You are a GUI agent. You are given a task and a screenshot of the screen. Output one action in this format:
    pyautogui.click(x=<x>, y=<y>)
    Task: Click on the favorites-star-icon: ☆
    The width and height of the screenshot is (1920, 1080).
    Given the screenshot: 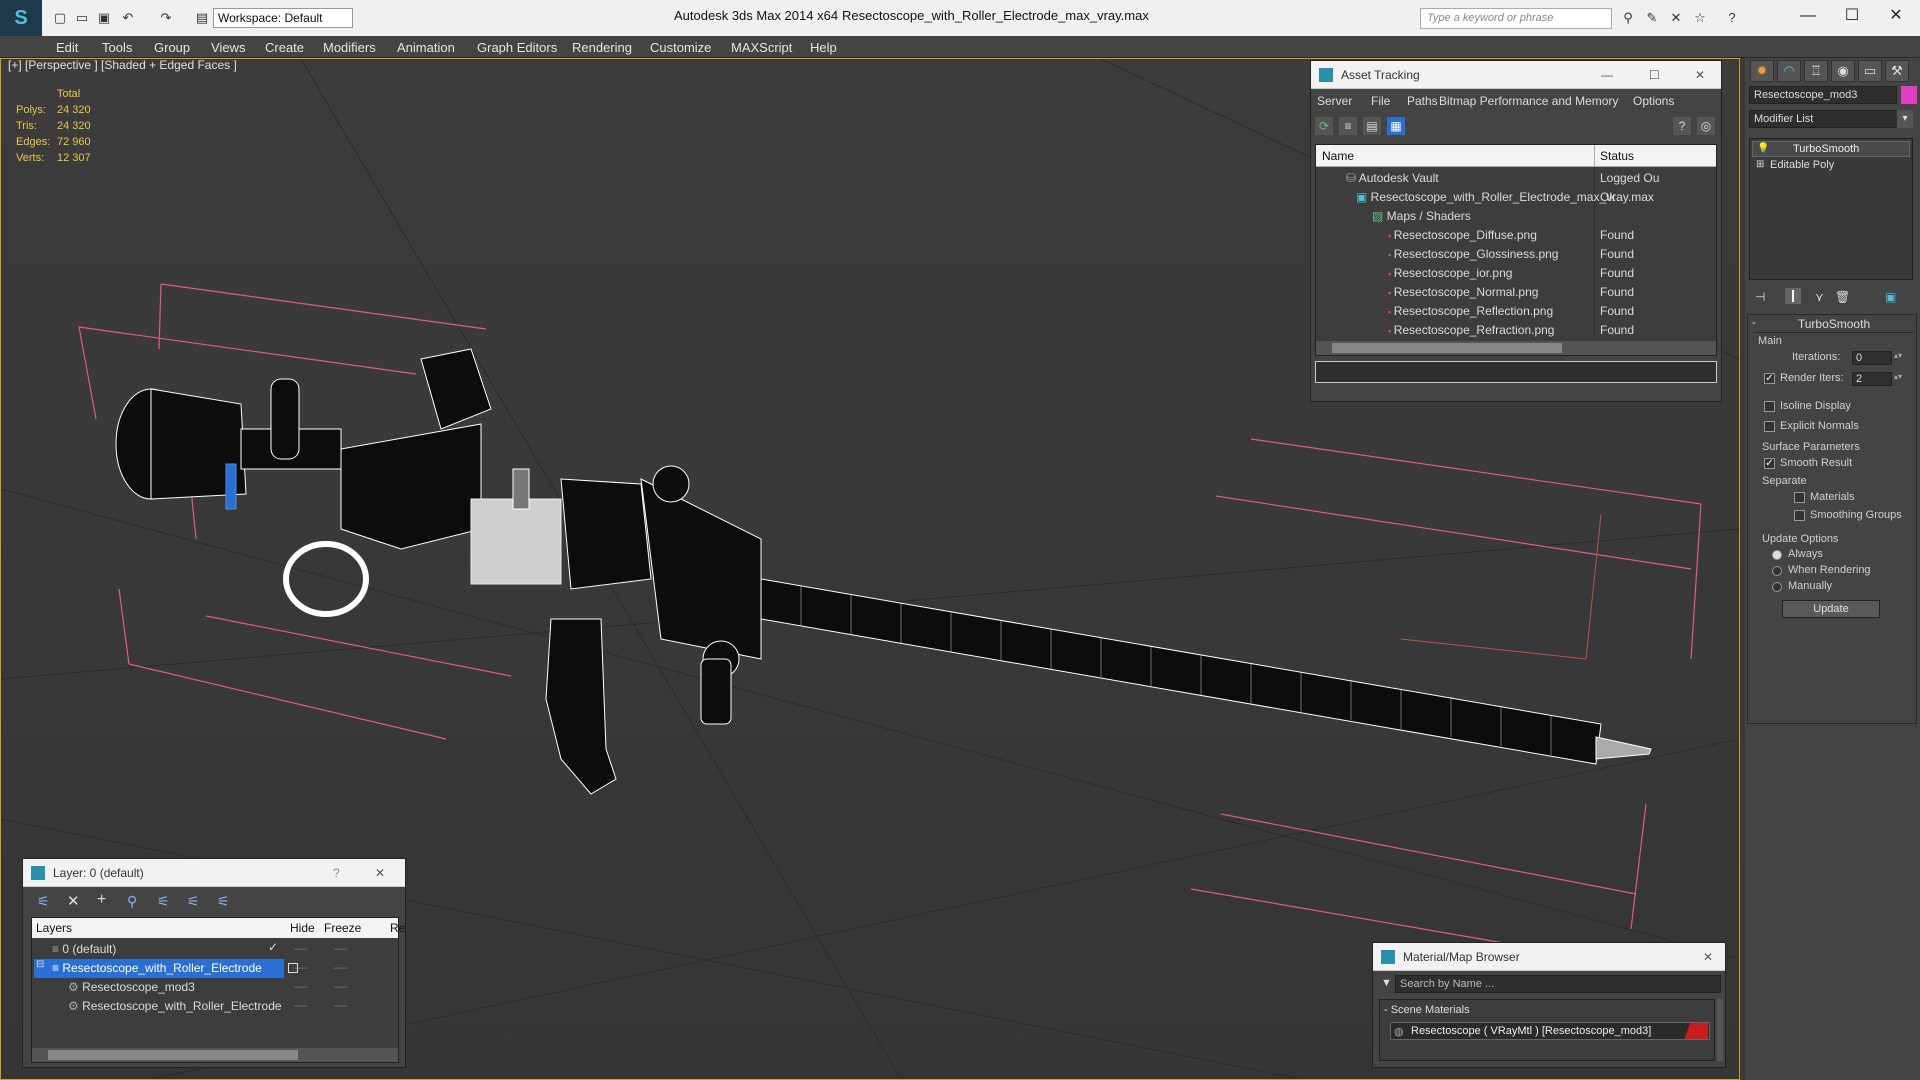 What is the action you would take?
    pyautogui.click(x=1700, y=18)
    